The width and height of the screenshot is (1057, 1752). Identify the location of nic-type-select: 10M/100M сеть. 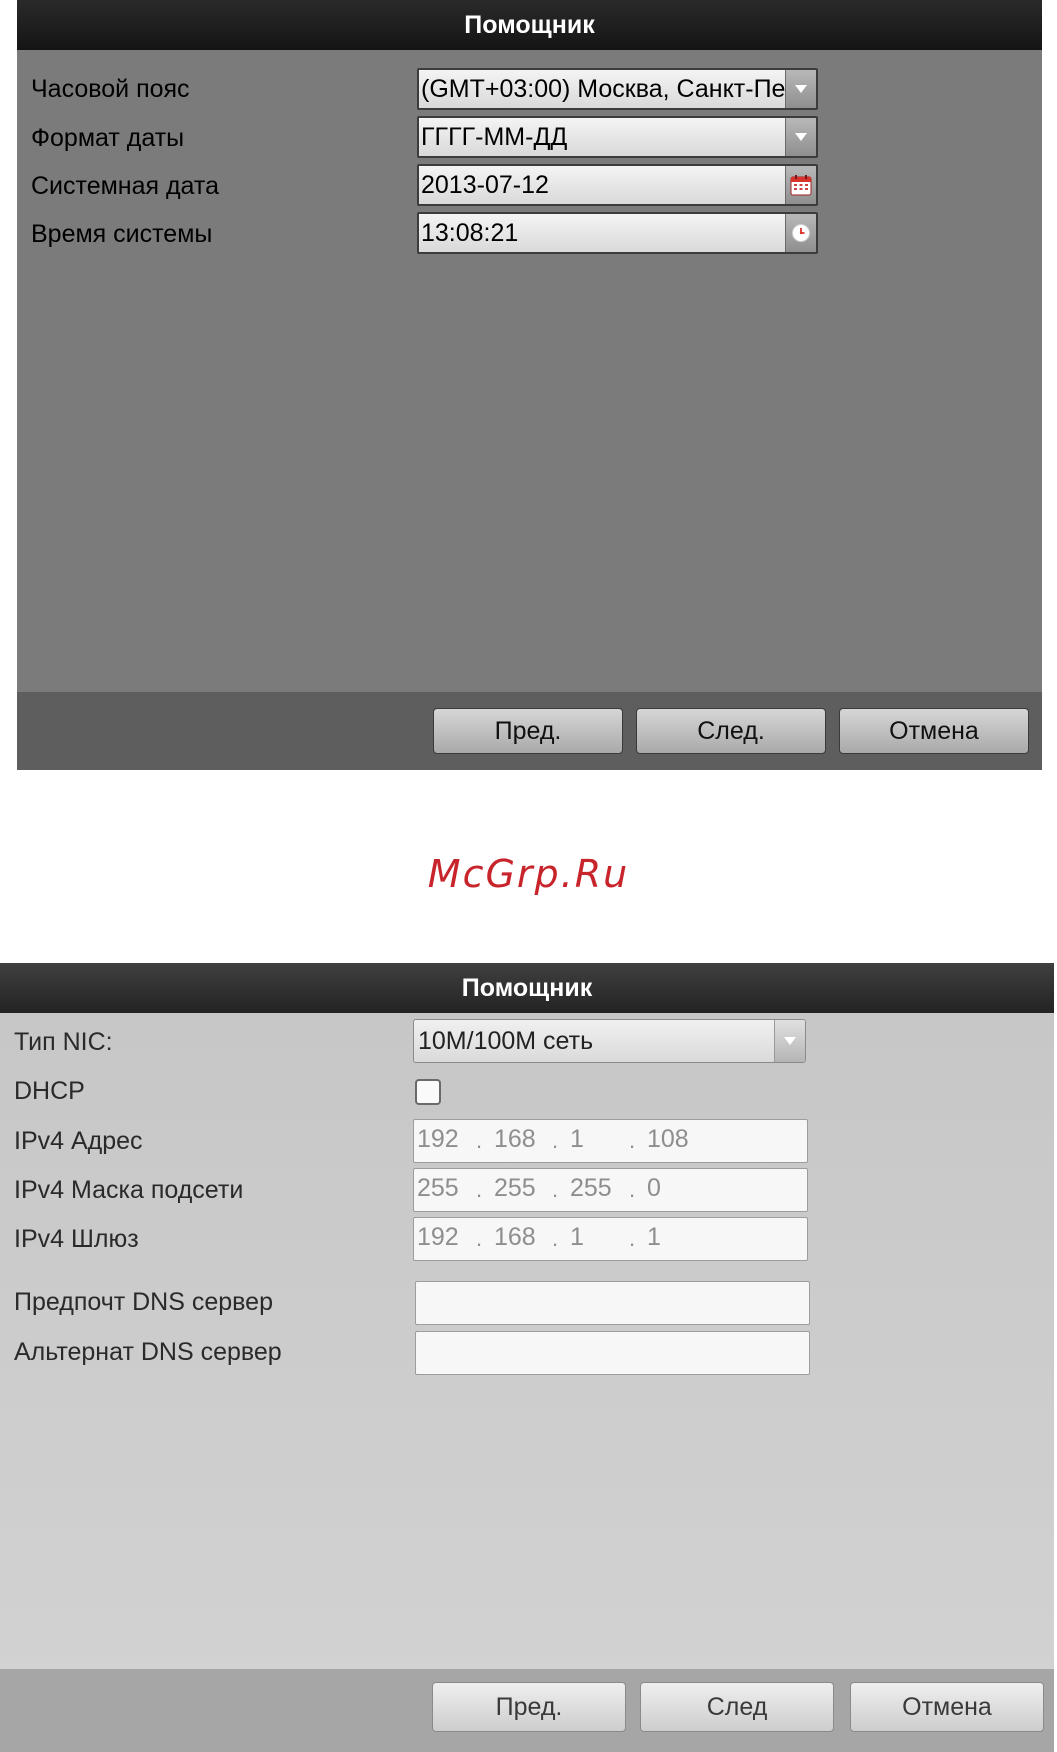
(609, 1041).